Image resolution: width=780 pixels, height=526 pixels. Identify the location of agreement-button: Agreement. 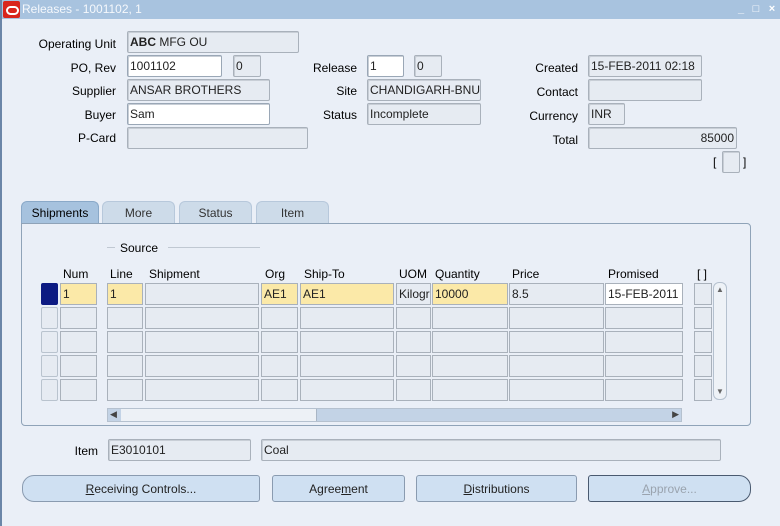
(338, 488).